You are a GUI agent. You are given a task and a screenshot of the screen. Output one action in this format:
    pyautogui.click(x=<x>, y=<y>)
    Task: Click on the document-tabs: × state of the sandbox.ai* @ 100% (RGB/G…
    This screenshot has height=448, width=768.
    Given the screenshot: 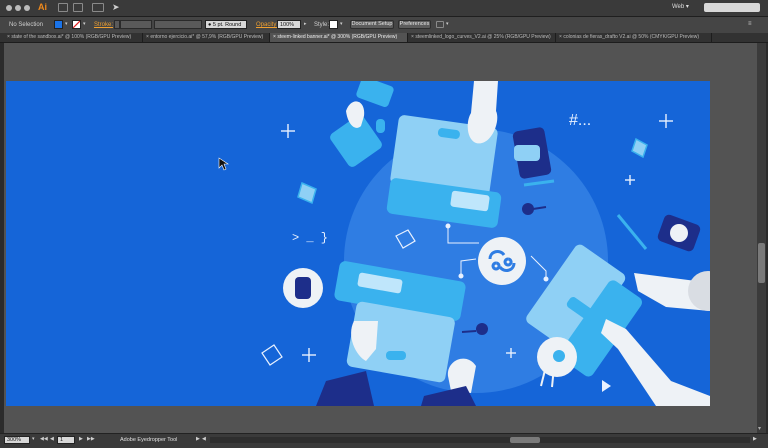 What is the action you would take?
    pyautogui.click(x=384, y=38)
    